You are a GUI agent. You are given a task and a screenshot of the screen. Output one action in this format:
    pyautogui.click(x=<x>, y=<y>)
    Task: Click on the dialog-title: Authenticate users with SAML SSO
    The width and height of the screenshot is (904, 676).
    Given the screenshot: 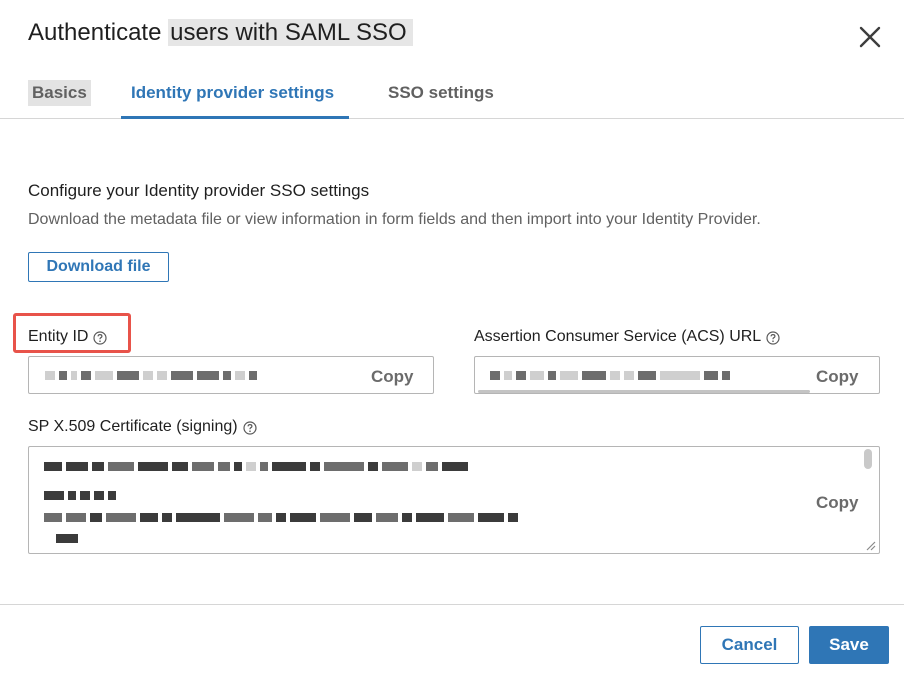 What is the action you would take?
    pyautogui.click(x=220, y=33)
    